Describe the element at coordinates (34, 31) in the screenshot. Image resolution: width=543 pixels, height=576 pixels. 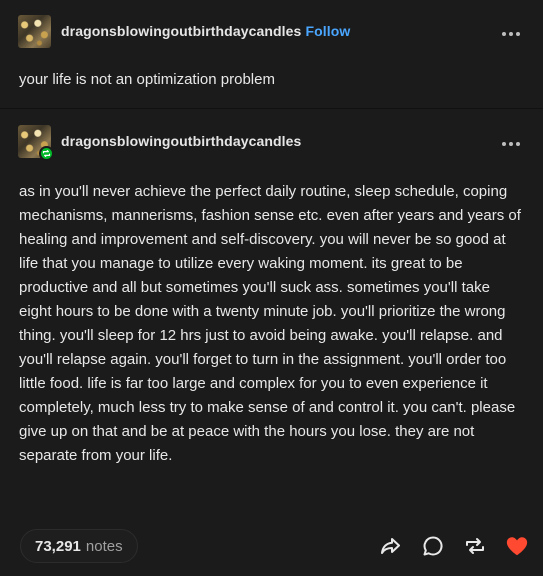
I see `op-avatar` at that location.